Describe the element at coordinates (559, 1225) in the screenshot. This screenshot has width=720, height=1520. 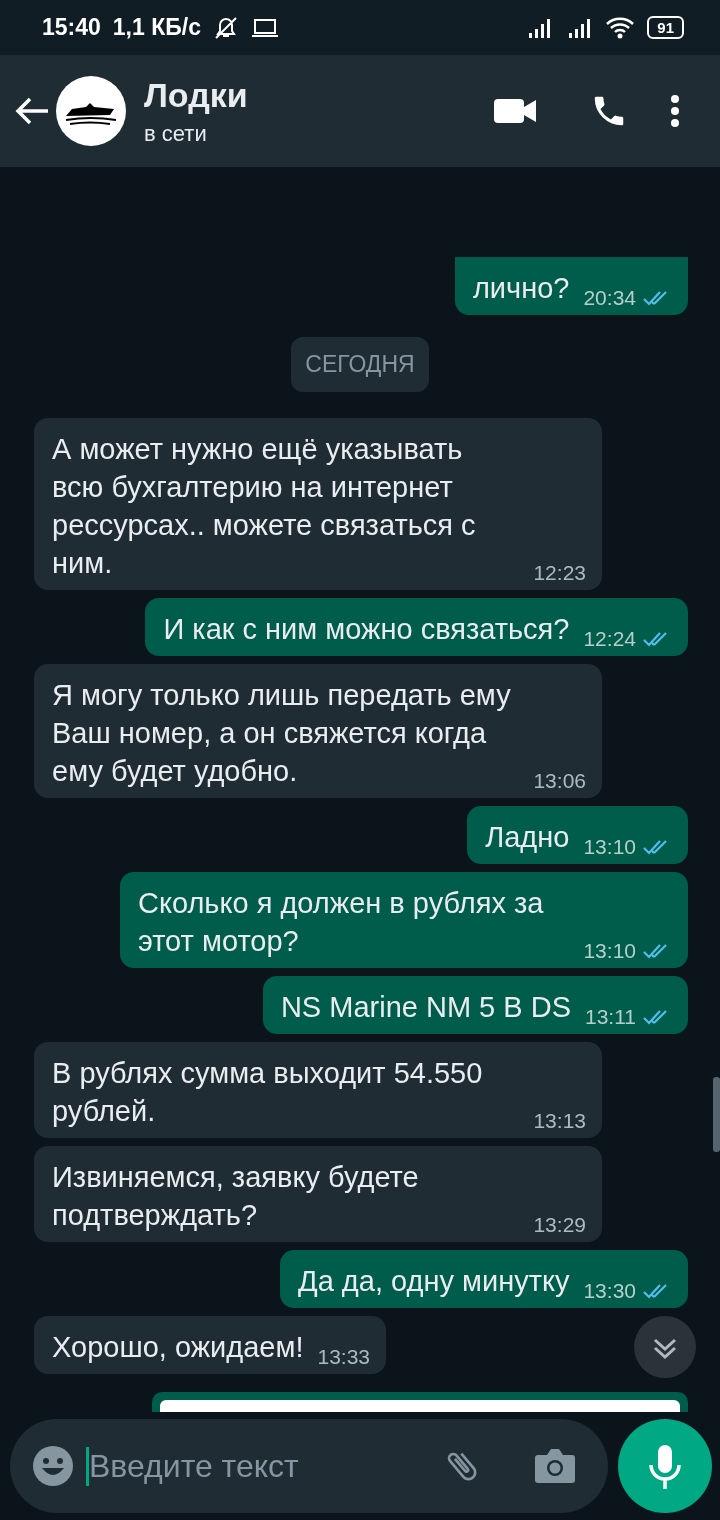
I see `message-time: 13:29` at that location.